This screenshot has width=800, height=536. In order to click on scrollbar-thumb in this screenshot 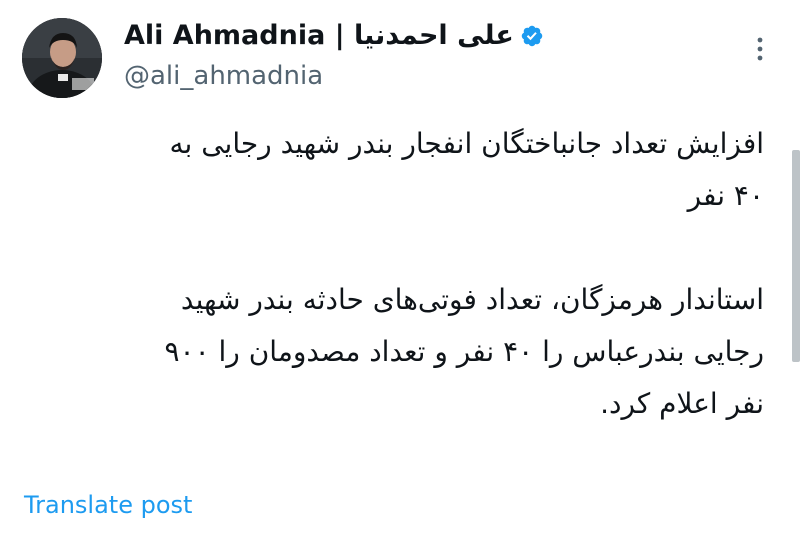, I will do `click(796, 256)`.